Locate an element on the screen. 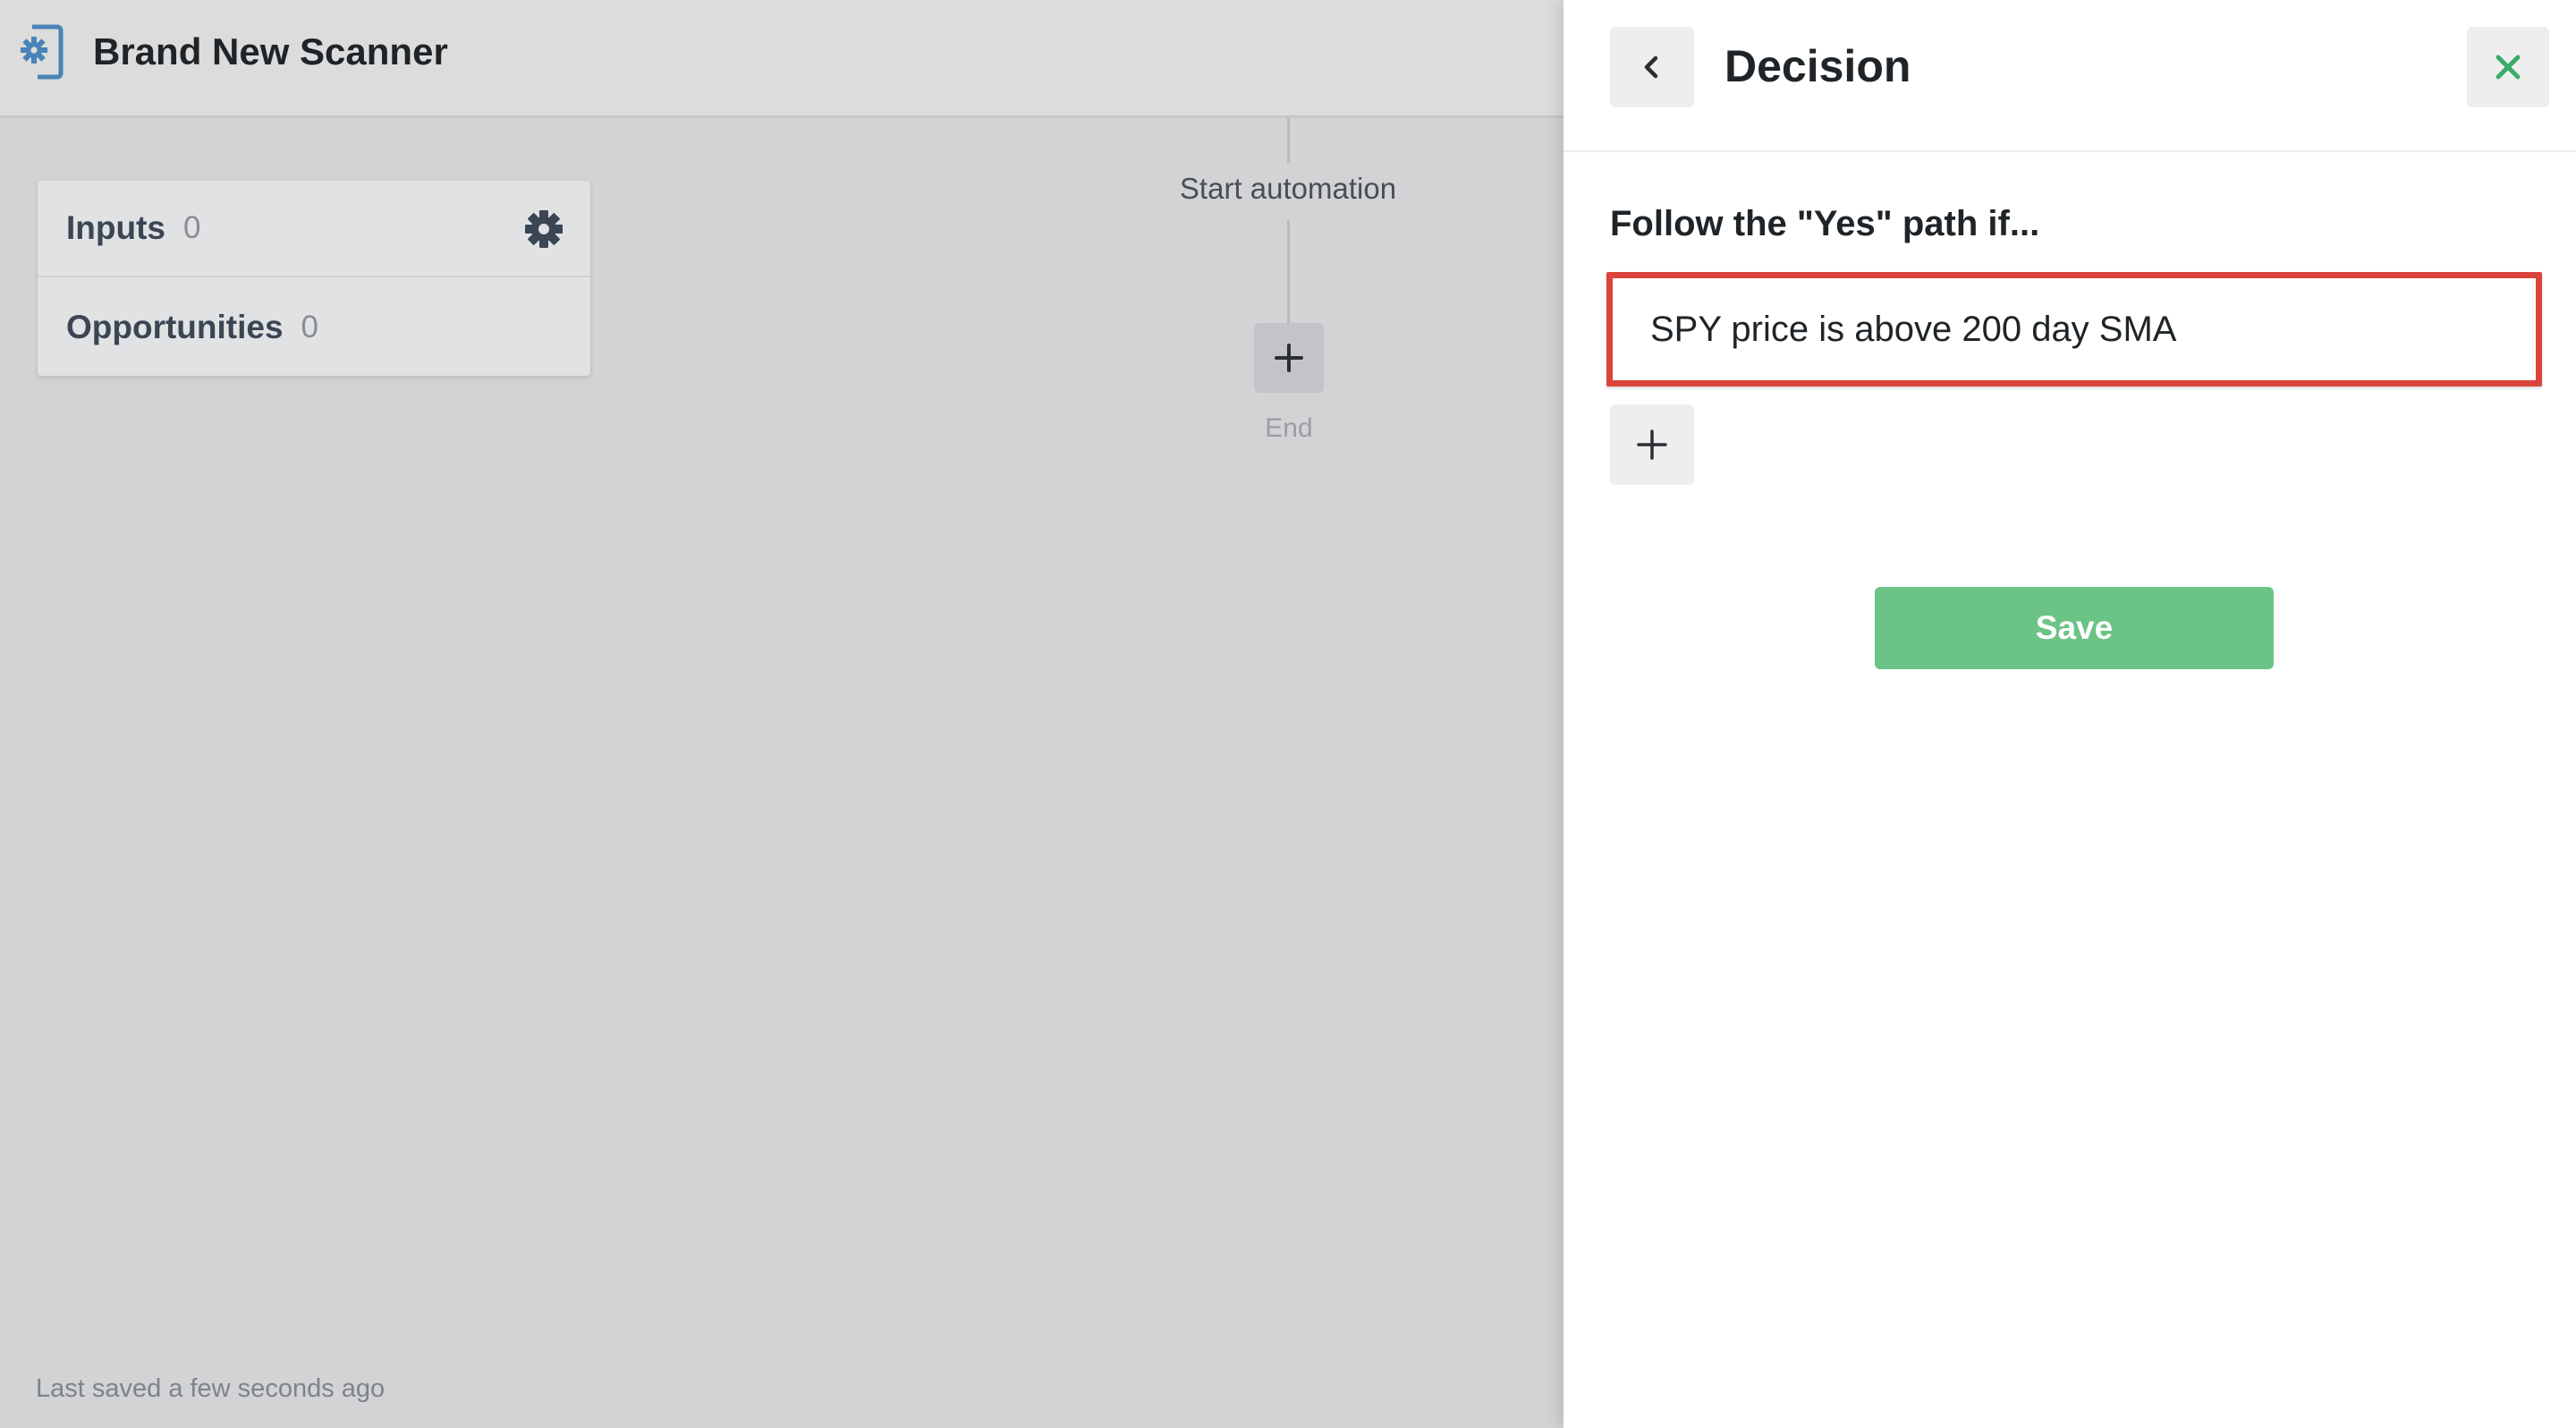 This screenshot has width=2576, height=1428. inputs-count: 0 is located at coordinates (191, 228).